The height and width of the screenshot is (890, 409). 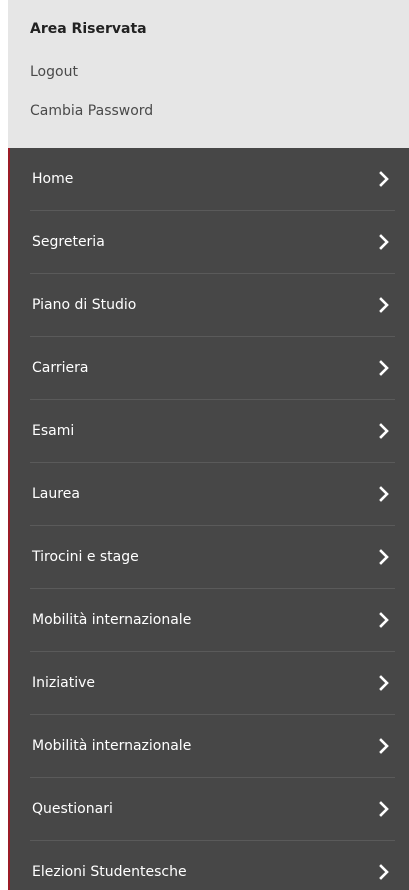 I want to click on menu-item-label: Piano di Studio, so click(x=84, y=305).